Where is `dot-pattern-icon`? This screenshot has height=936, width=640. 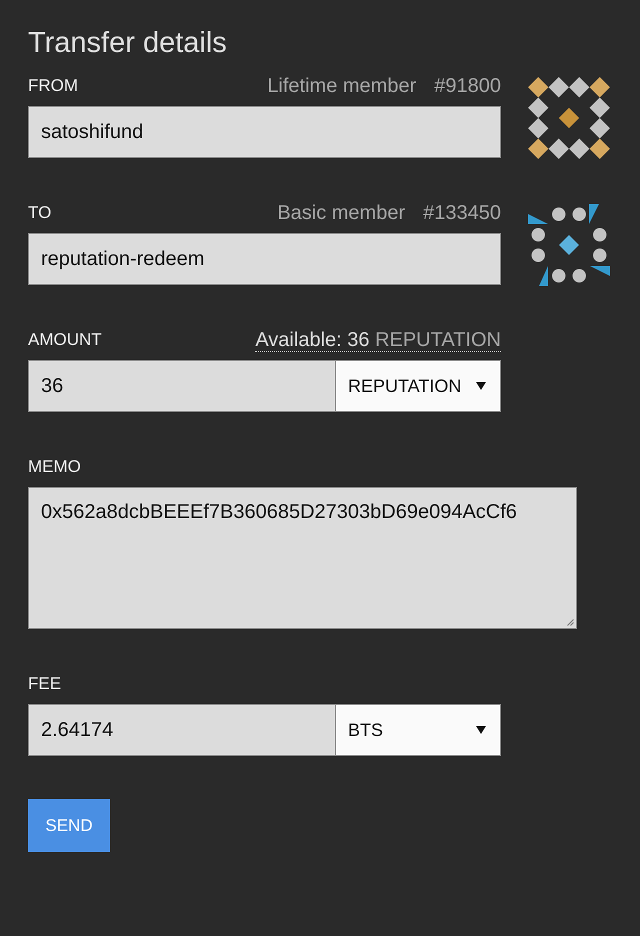
dot-pattern-icon is located at coordinates (569, 245).